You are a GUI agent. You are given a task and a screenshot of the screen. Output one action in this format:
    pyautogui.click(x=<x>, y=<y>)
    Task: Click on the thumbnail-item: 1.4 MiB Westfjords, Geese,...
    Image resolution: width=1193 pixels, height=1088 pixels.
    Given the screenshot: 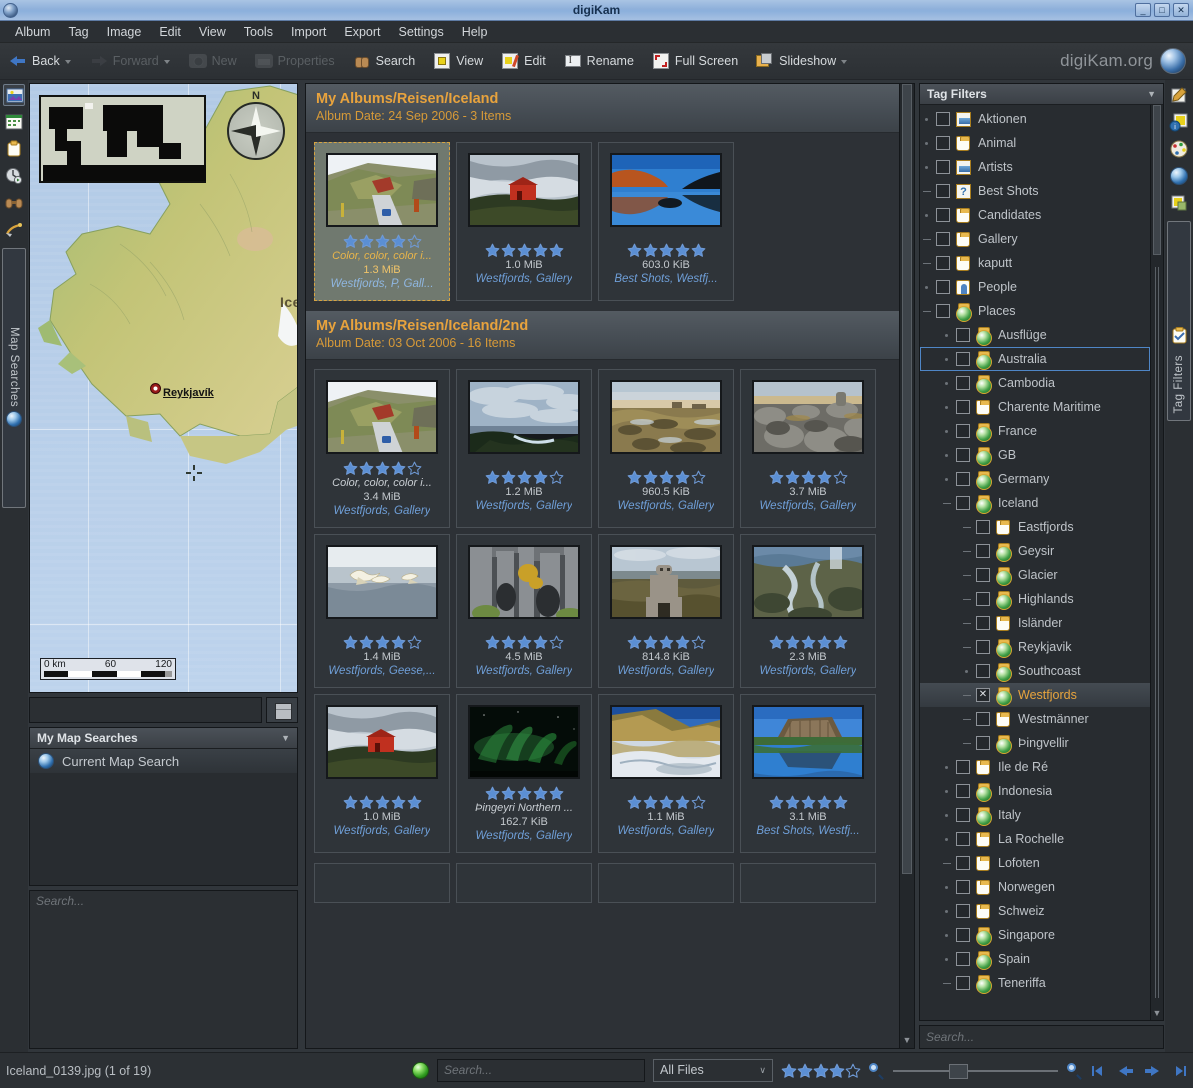 What is the action you would take?
    pyautogui.click(x=382, y=611)
    